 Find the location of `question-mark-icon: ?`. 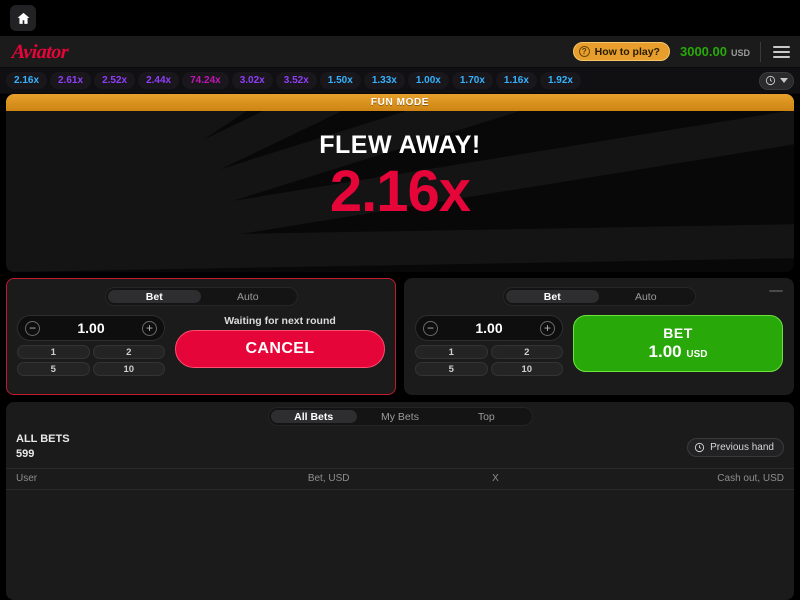

question-mark-icon: ? is located at coordinates (584, 51).